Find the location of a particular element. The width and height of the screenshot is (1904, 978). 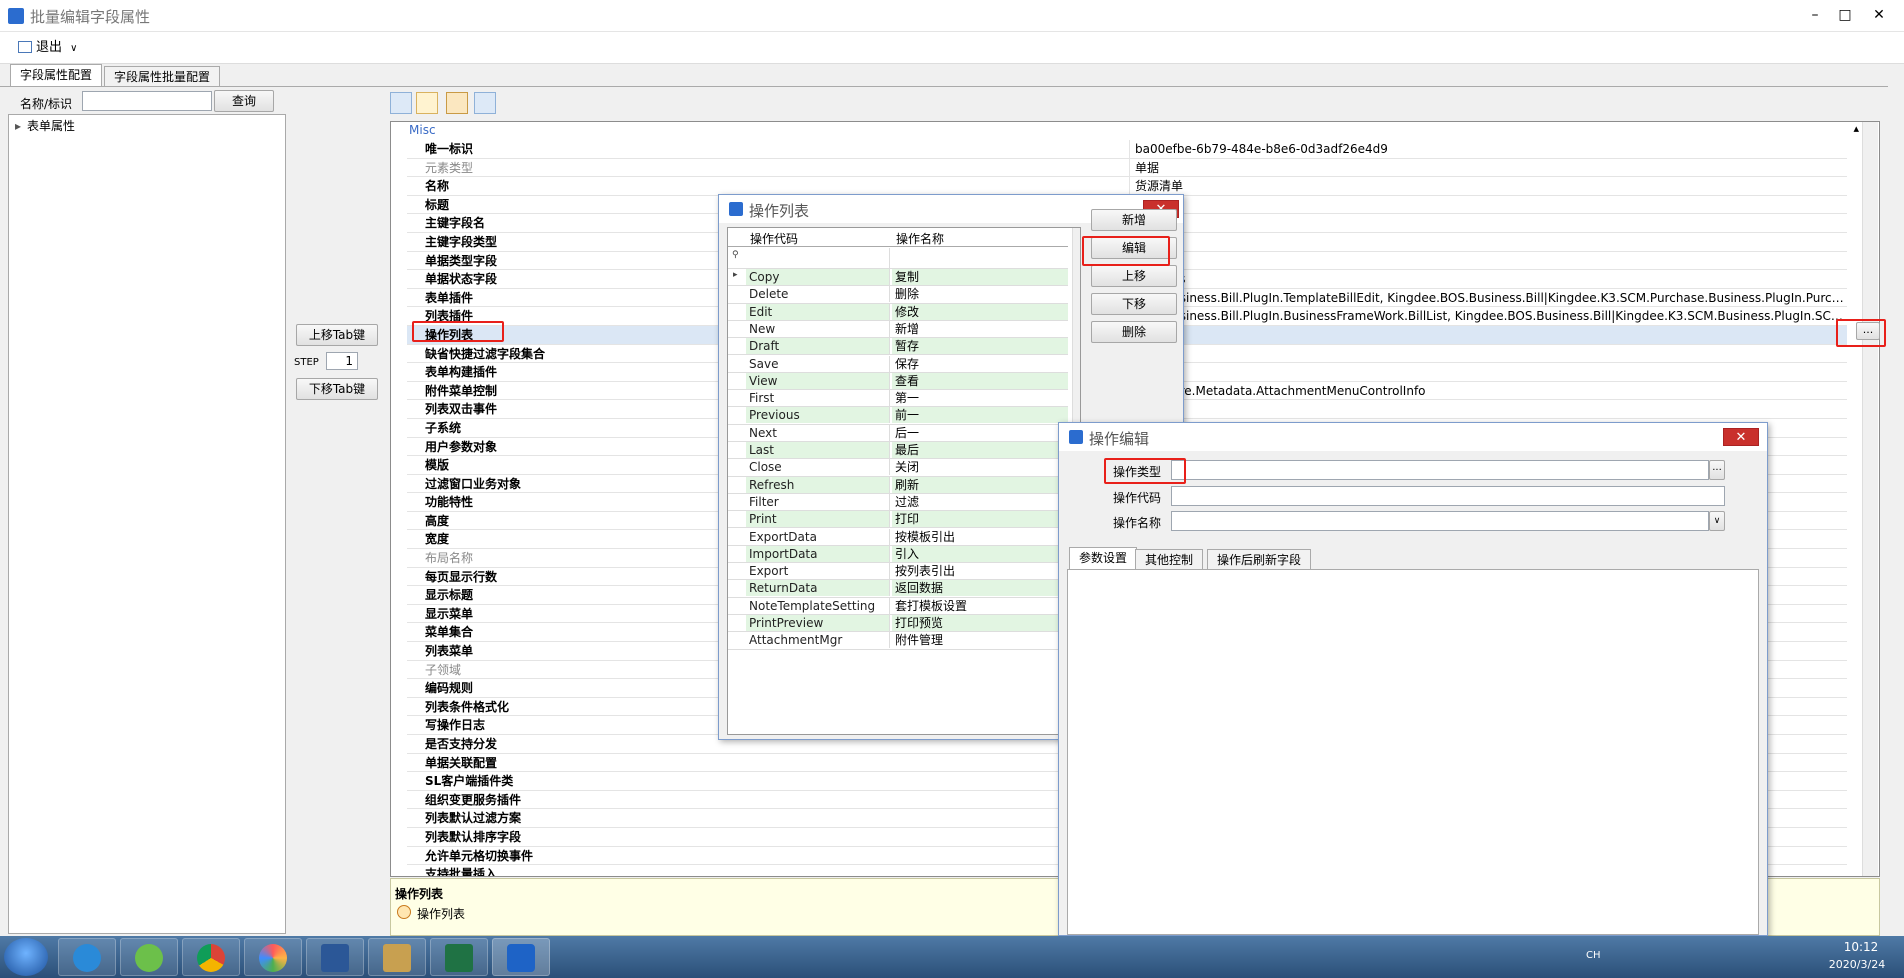

operation-row: Save 保存 is located at coordinates (898, 364).